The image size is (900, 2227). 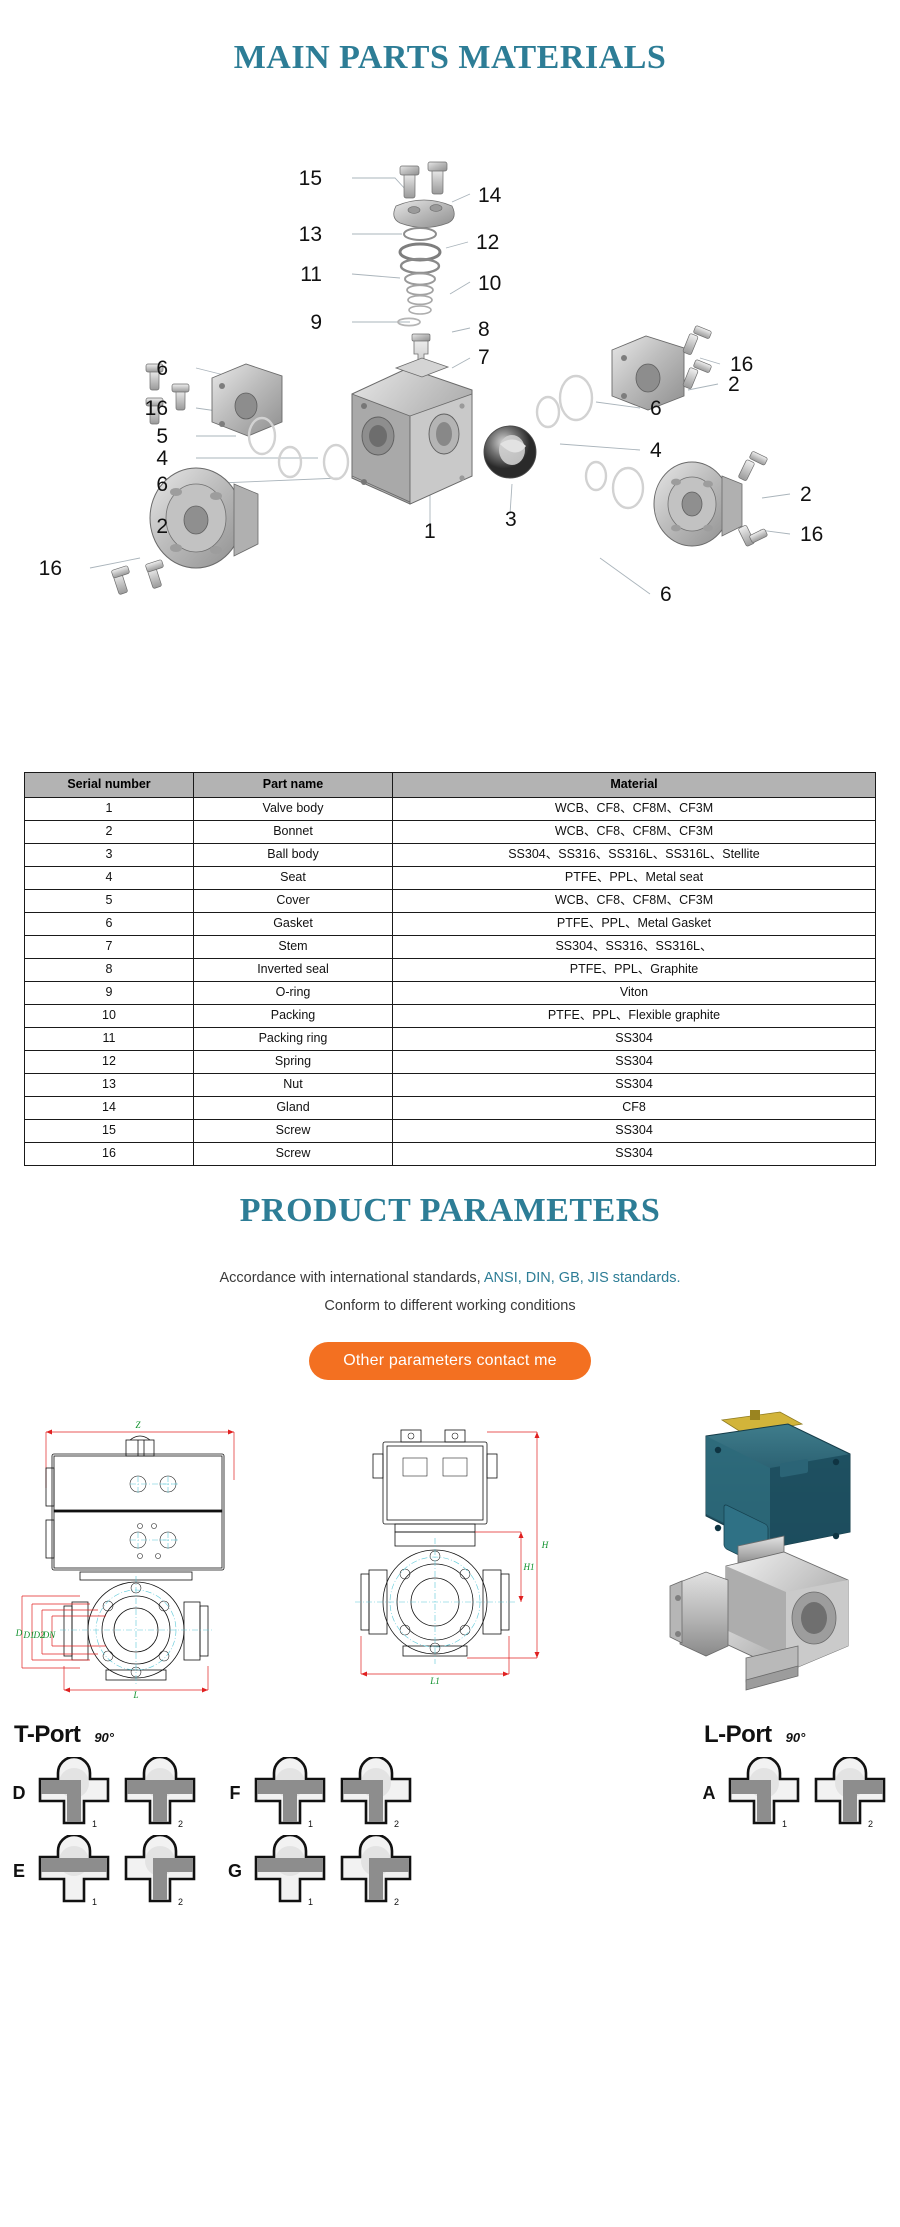 What do you see at coordinates (582, 1278) in the screenshot?
I see `standards-line-accent: ANSI, DIN, GB, JIS standards.` at bounding box center [582, 1278].